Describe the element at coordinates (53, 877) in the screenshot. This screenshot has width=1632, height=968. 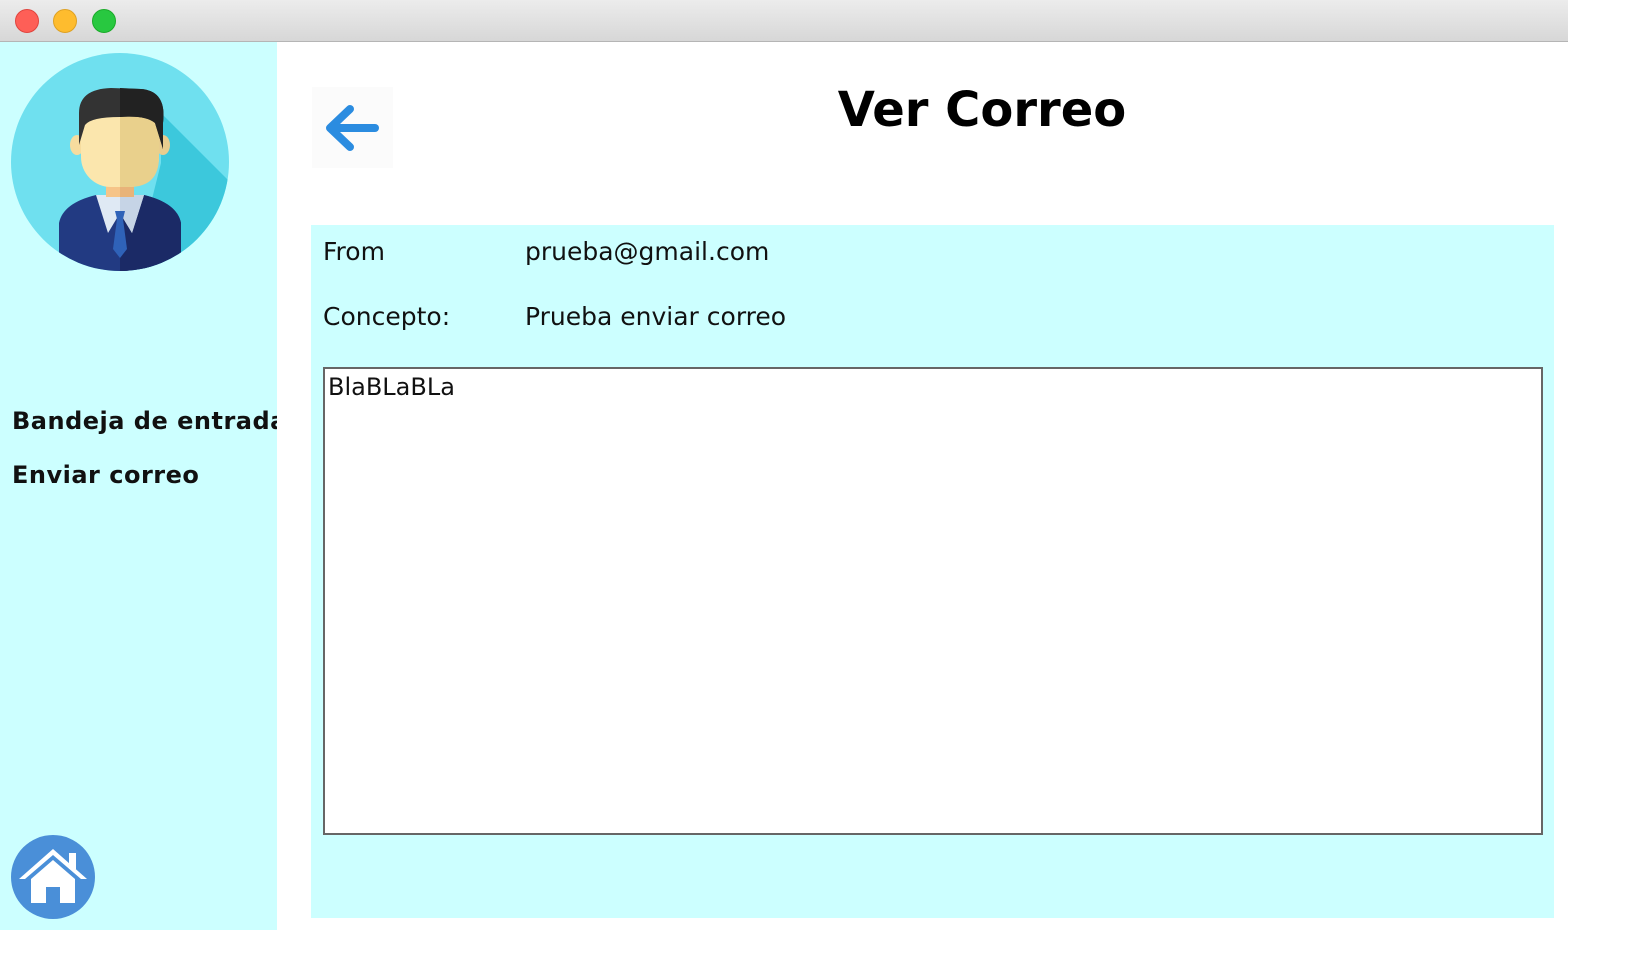
I see `home-button` at that location.